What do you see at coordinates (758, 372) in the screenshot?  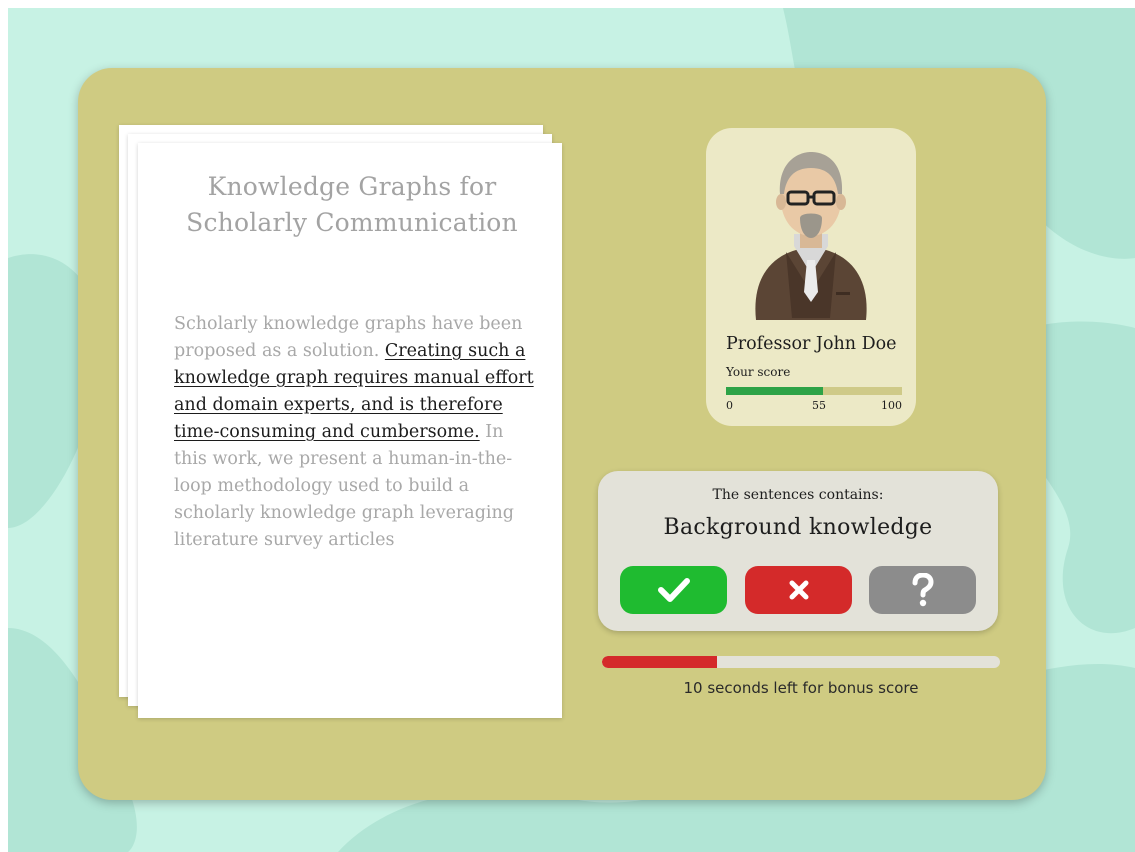 I see `score-label: Your score` at bounding box center [758, 372].